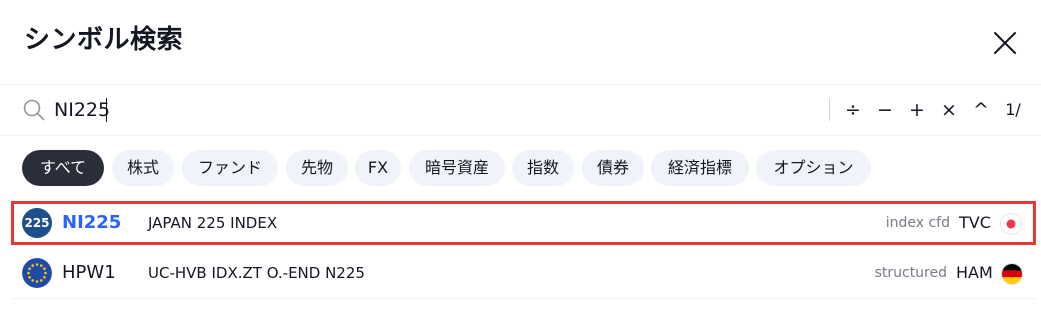 The height and width of the screenshot is (328, 1041). I want to click on result-exchange: HAM, so click(974, 272).